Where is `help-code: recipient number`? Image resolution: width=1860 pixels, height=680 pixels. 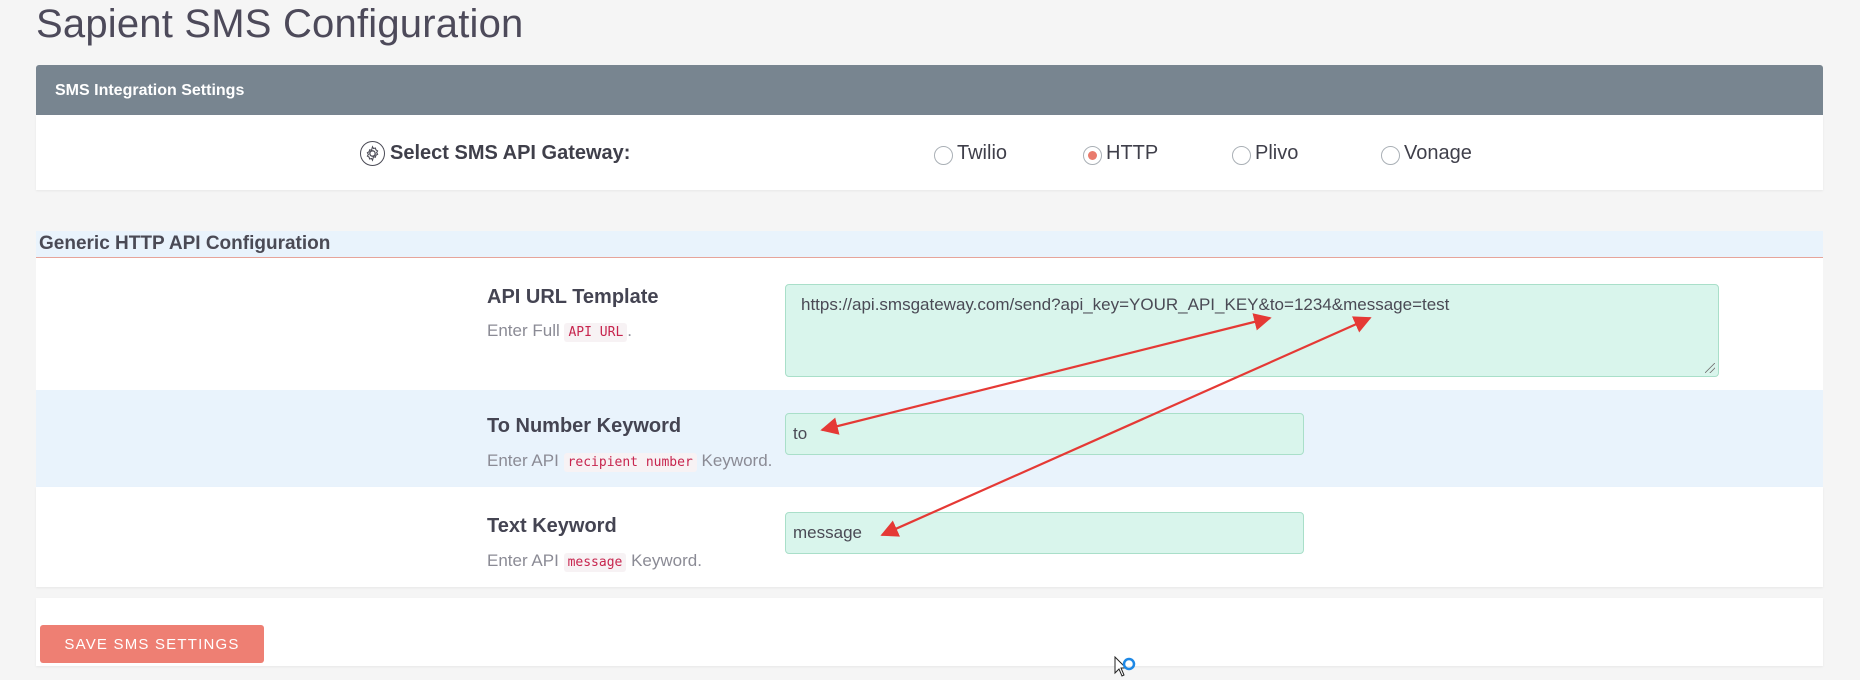 help-code: recipient number is located at coordinates (630, 462).